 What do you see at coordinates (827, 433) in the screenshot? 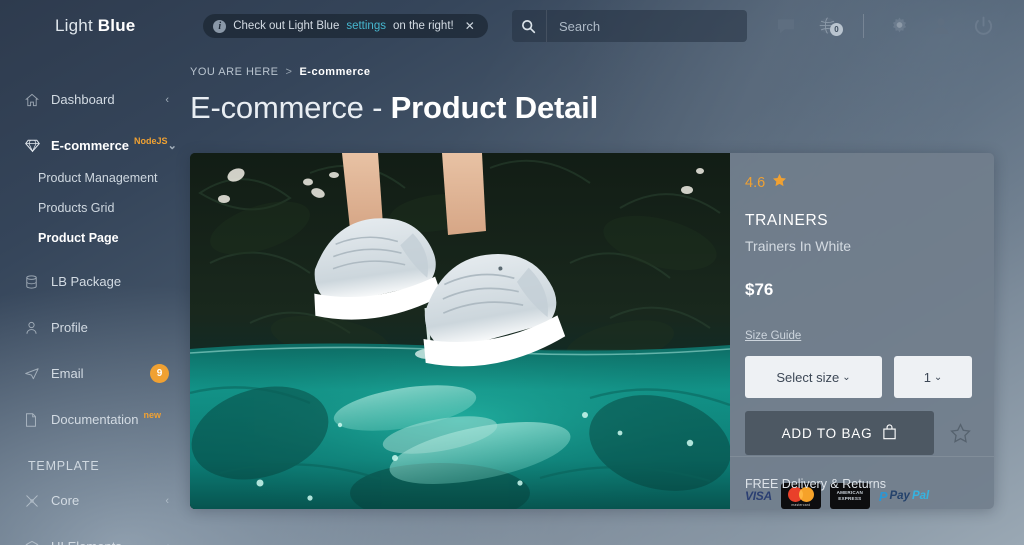
I see `add-to-bag-label: ADD TO BAG` at bounding box center [827, 433].